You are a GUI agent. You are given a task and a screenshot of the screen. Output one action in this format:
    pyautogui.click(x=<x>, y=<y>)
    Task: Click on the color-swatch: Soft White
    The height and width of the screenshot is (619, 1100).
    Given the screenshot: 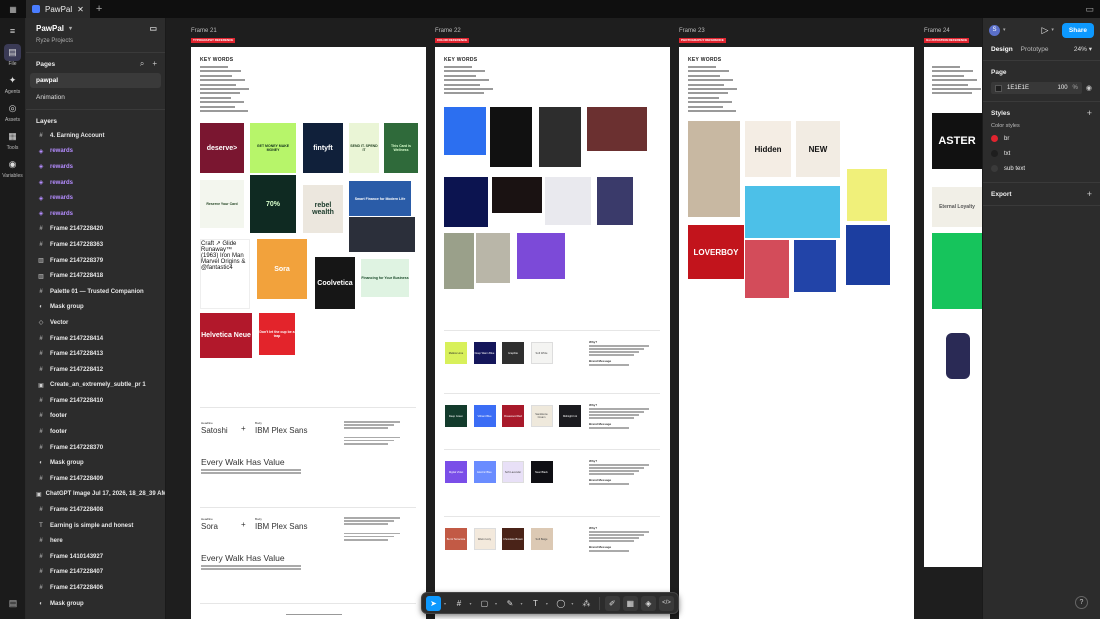 What is the action you would take?
    pyautogui.click(x=541, y=353)
    